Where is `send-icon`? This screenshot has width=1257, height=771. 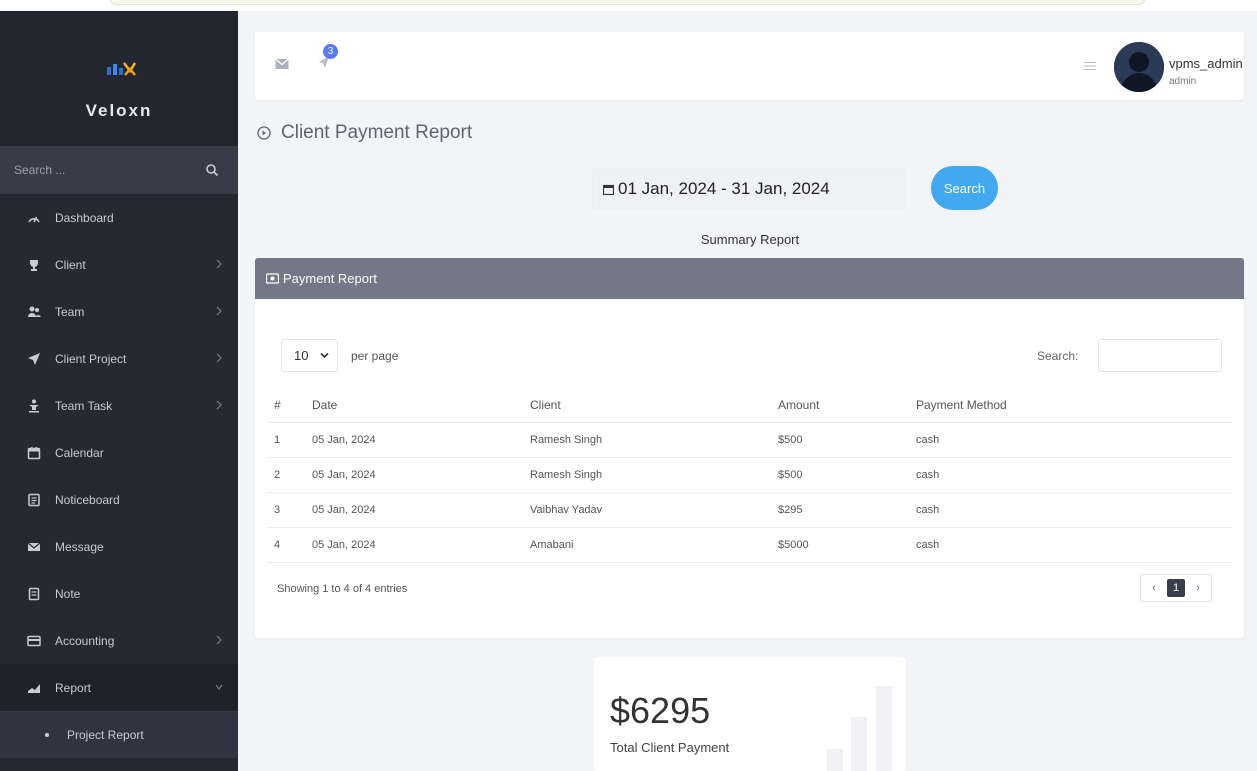 send-icon is located at coordinates (34, 358).